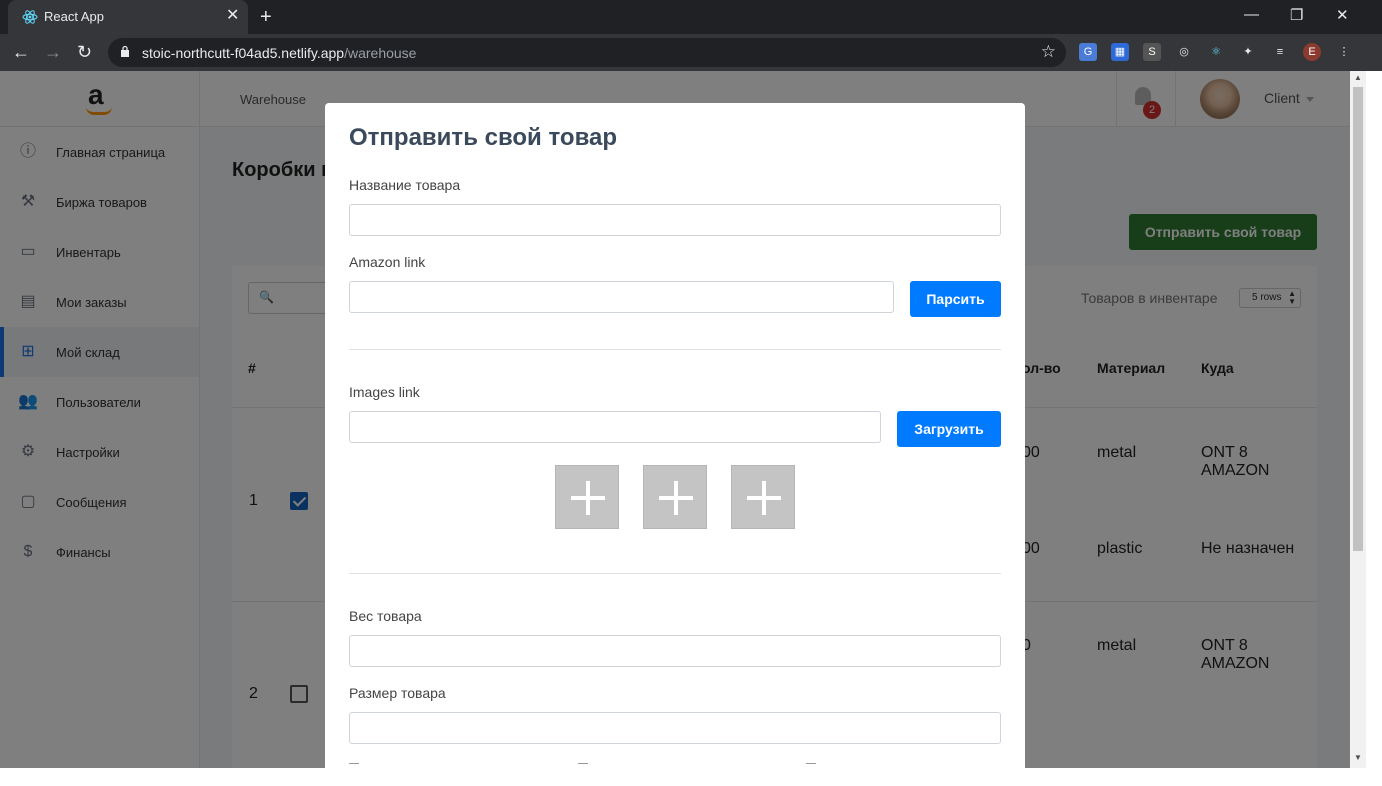  I want to click on window-close-button: ✕, so click(1342, 15).